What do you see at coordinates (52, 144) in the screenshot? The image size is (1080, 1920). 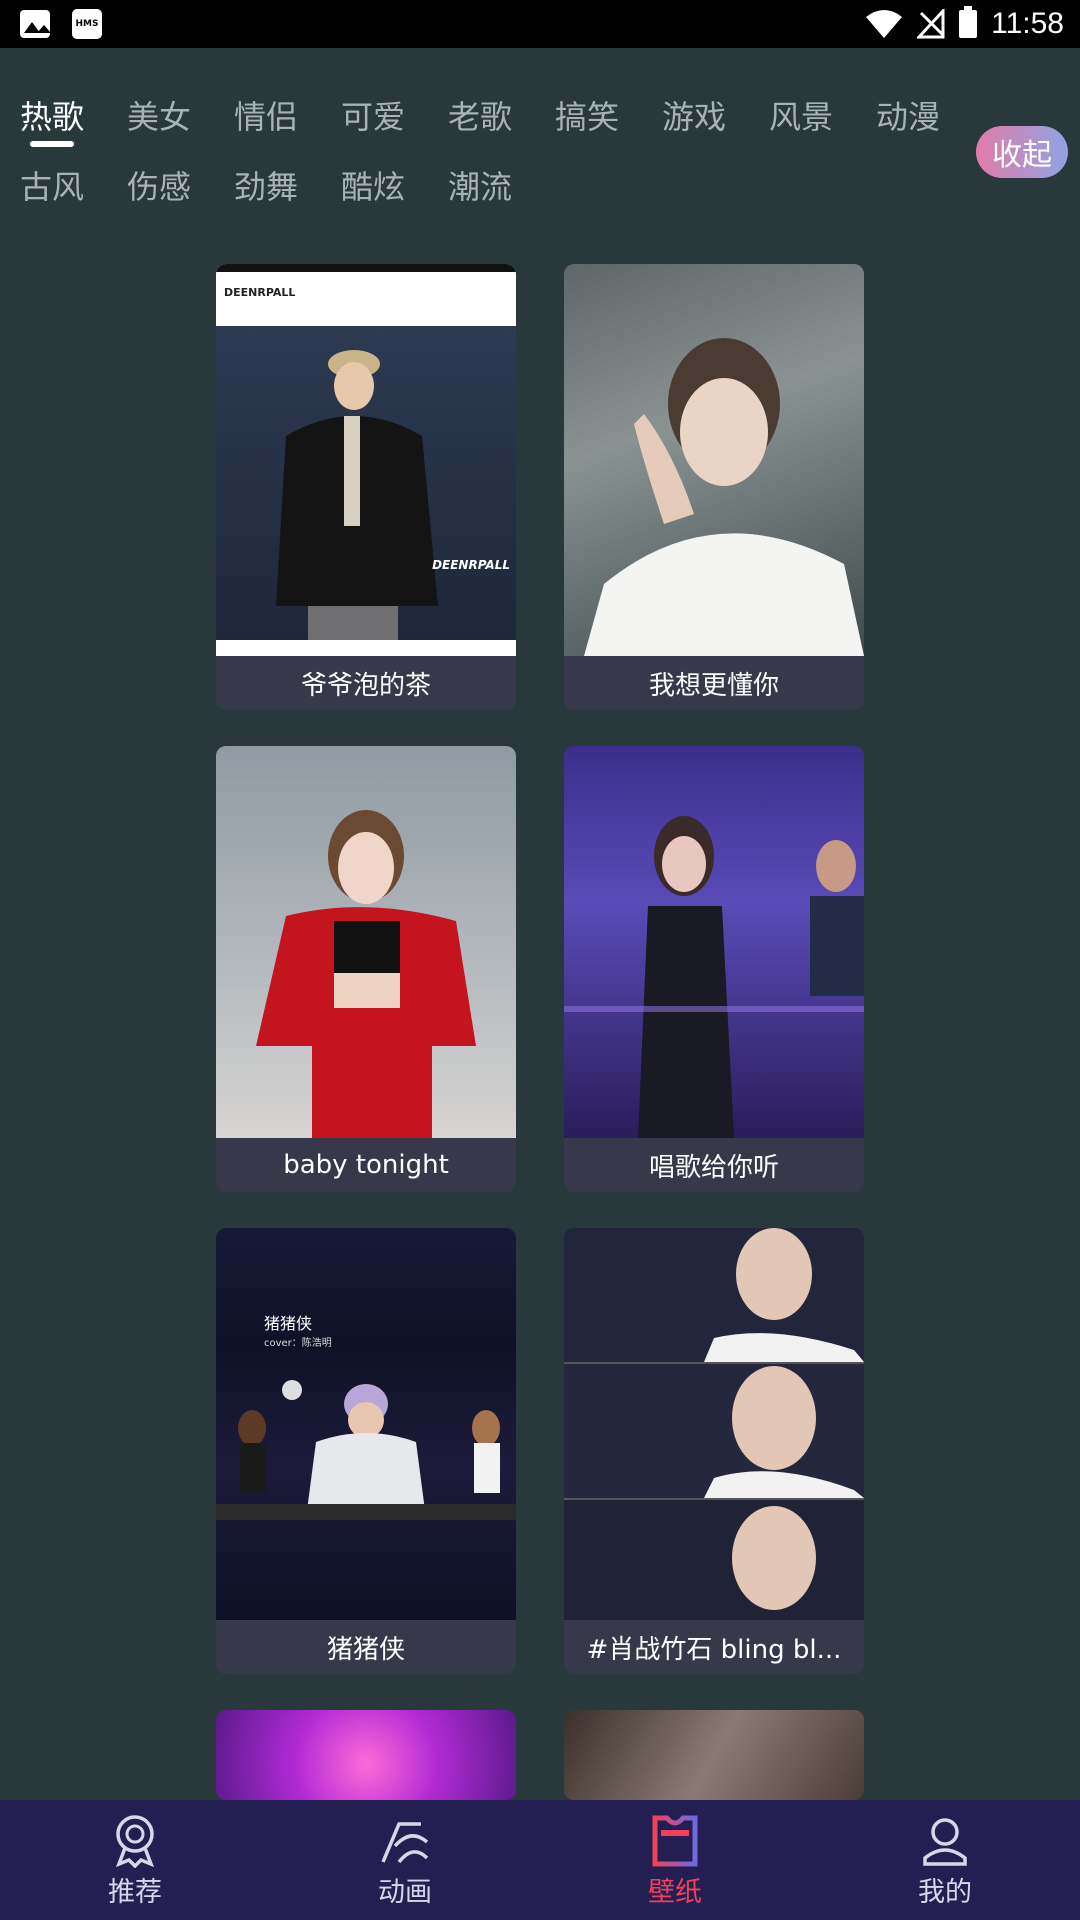 I see `active-tab-indicator` at bounding box center [52, 144].